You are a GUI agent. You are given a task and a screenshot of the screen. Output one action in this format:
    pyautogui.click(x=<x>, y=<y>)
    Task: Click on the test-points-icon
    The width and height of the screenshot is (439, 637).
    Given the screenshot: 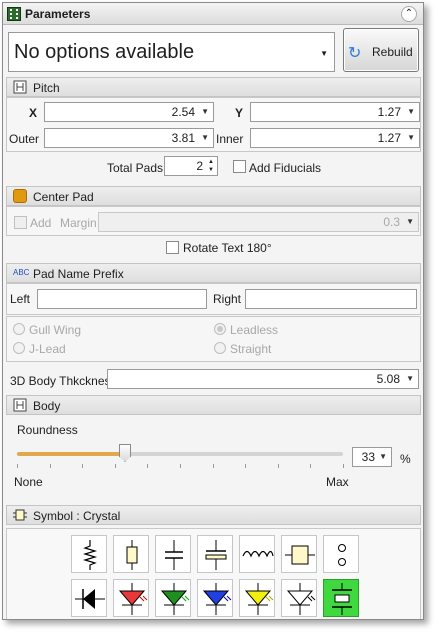 What is the action you would take?
    pyautogui.click(x=342, y=555)
    